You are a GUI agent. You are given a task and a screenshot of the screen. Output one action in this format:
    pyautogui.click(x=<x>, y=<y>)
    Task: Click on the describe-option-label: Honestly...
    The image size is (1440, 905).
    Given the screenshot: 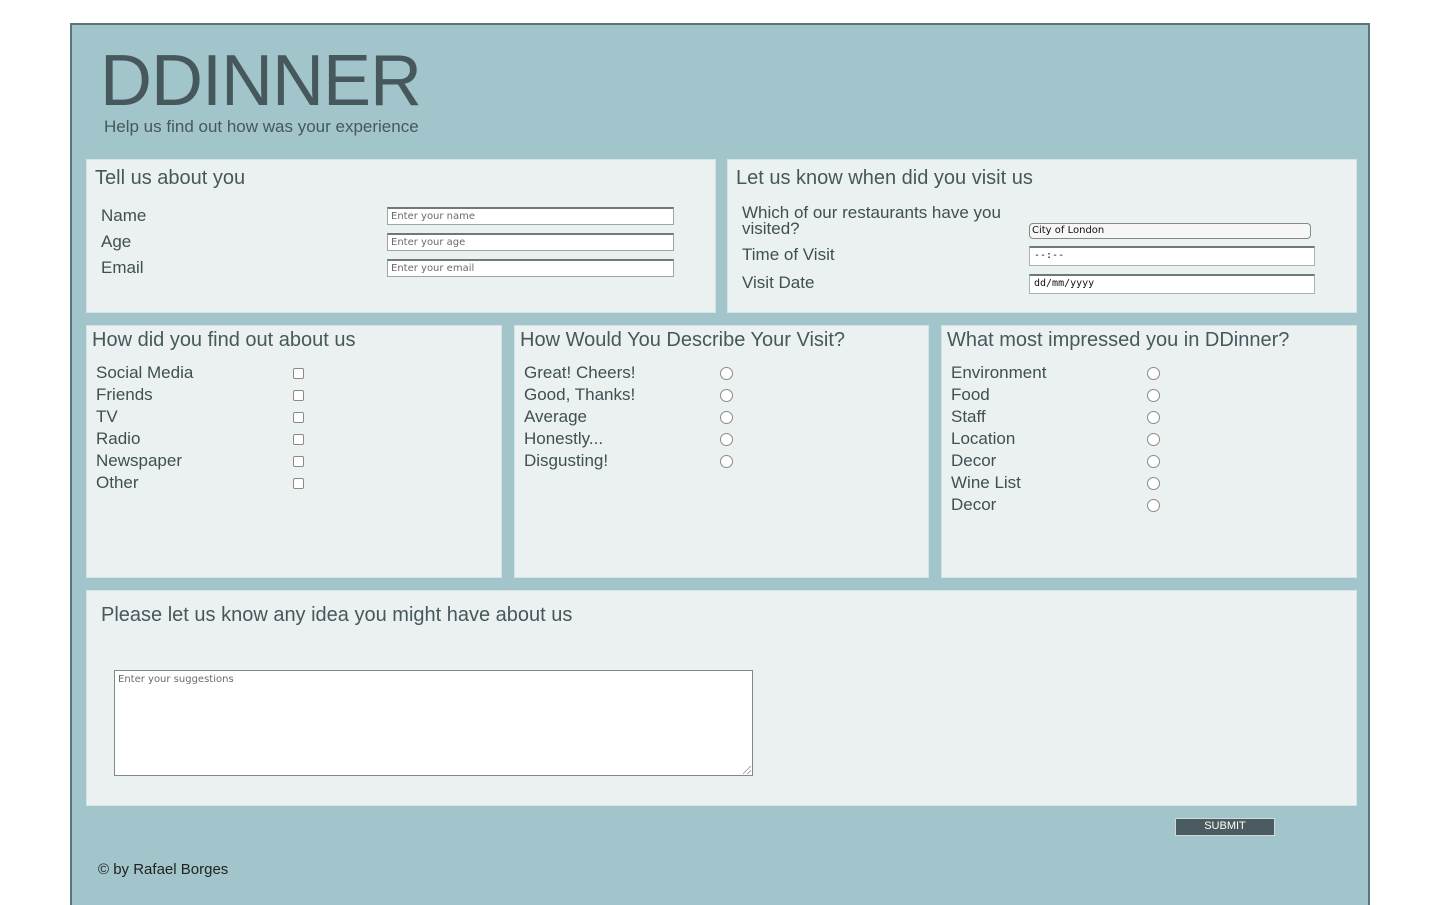 What is the action you would take?
    pyautogui.click(x=564, y=438)
    